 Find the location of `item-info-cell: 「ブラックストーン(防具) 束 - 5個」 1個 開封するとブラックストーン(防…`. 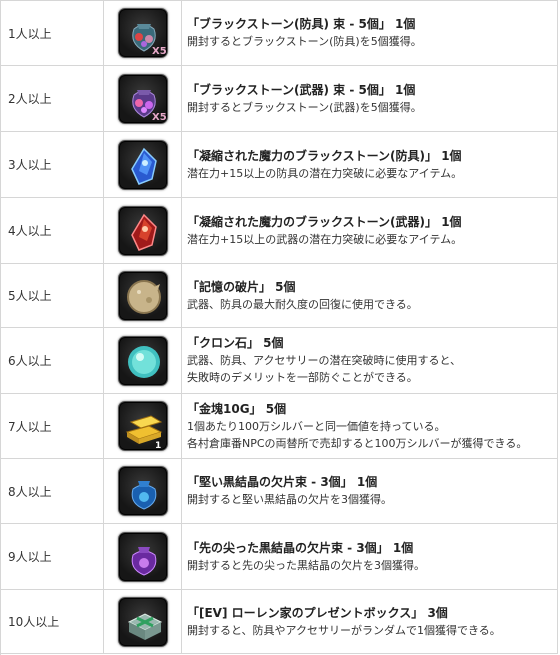

item-info-cell: 「ブラックストーン(防具) 束 - 5個」 1個 開封するとブラックストーン(防… is located at coordinates (370, 33).